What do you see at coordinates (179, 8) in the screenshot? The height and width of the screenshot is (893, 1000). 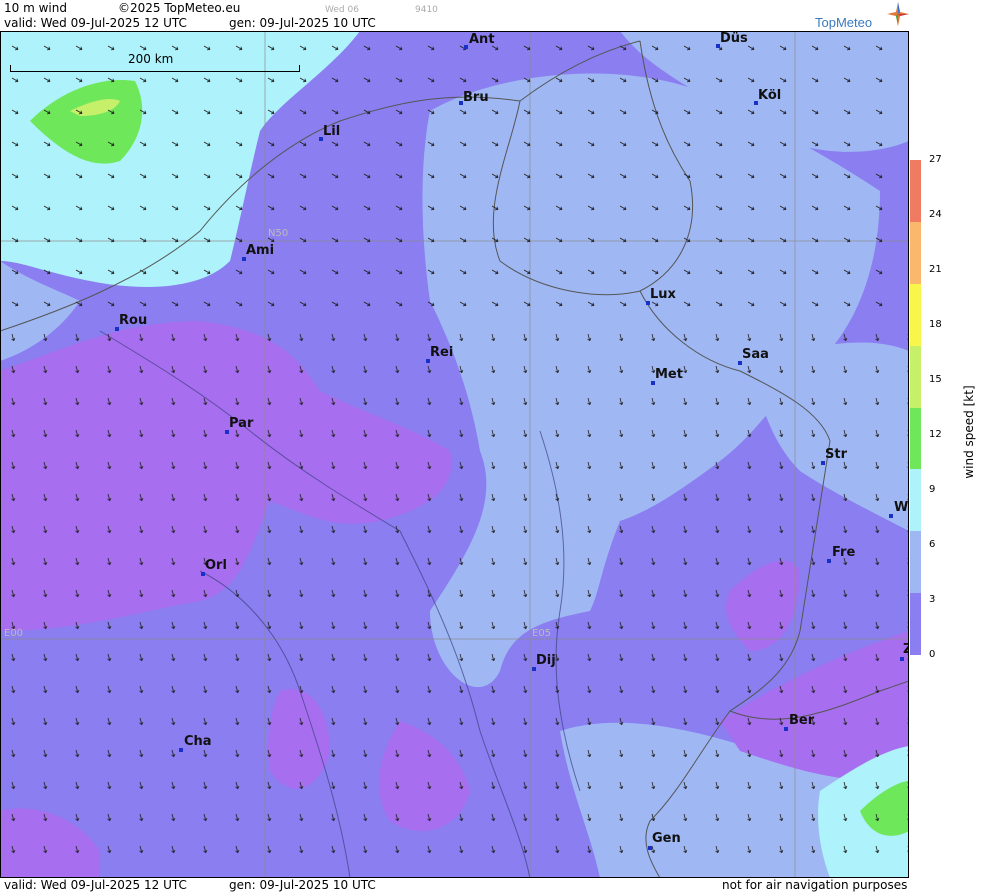 I see `copyright: ©2025 TopMeteo.eu` at bounding box center [179, 8].